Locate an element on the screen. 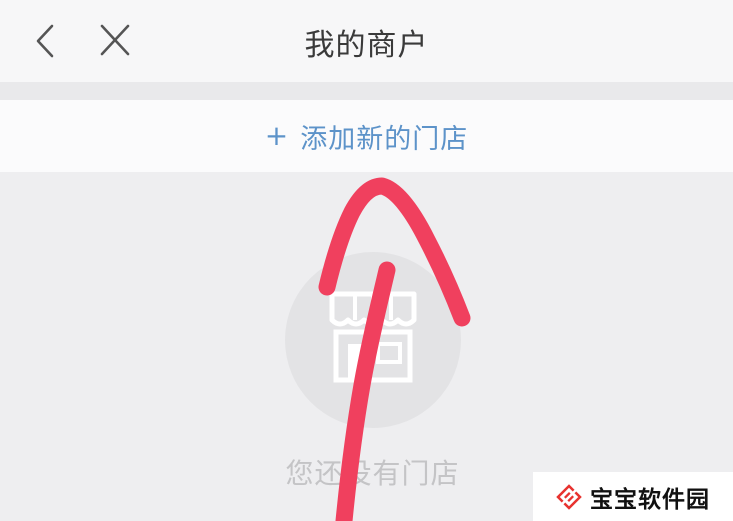  watermark-text: 宝宝软件园 is located at coordinates (650, 499).